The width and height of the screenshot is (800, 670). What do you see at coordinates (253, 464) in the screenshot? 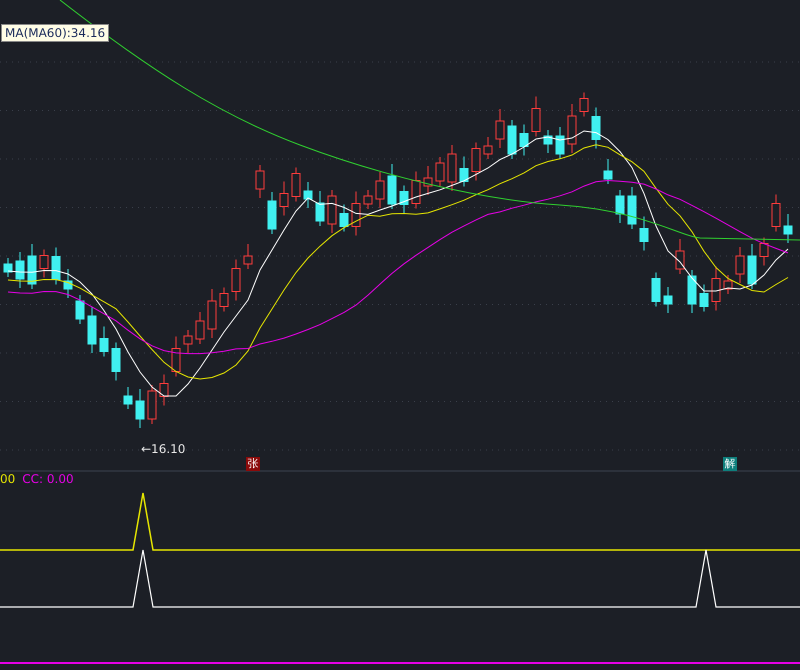
I see `signal-badge: 张` at bounding box center [253, 464].